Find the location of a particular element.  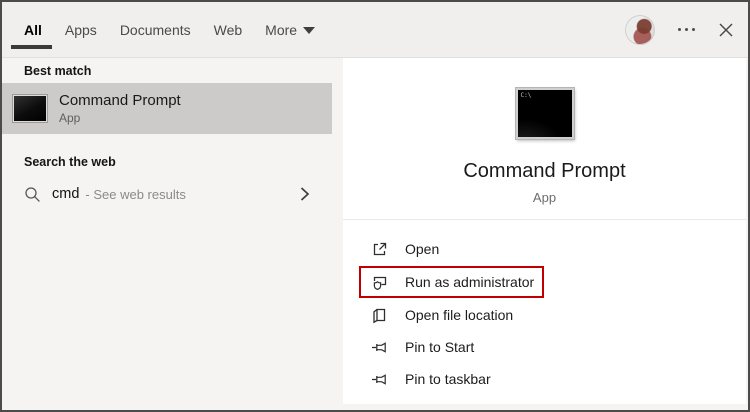

action-run-as-administrator-label: Run as administrator is located at coordinates (470, 282).